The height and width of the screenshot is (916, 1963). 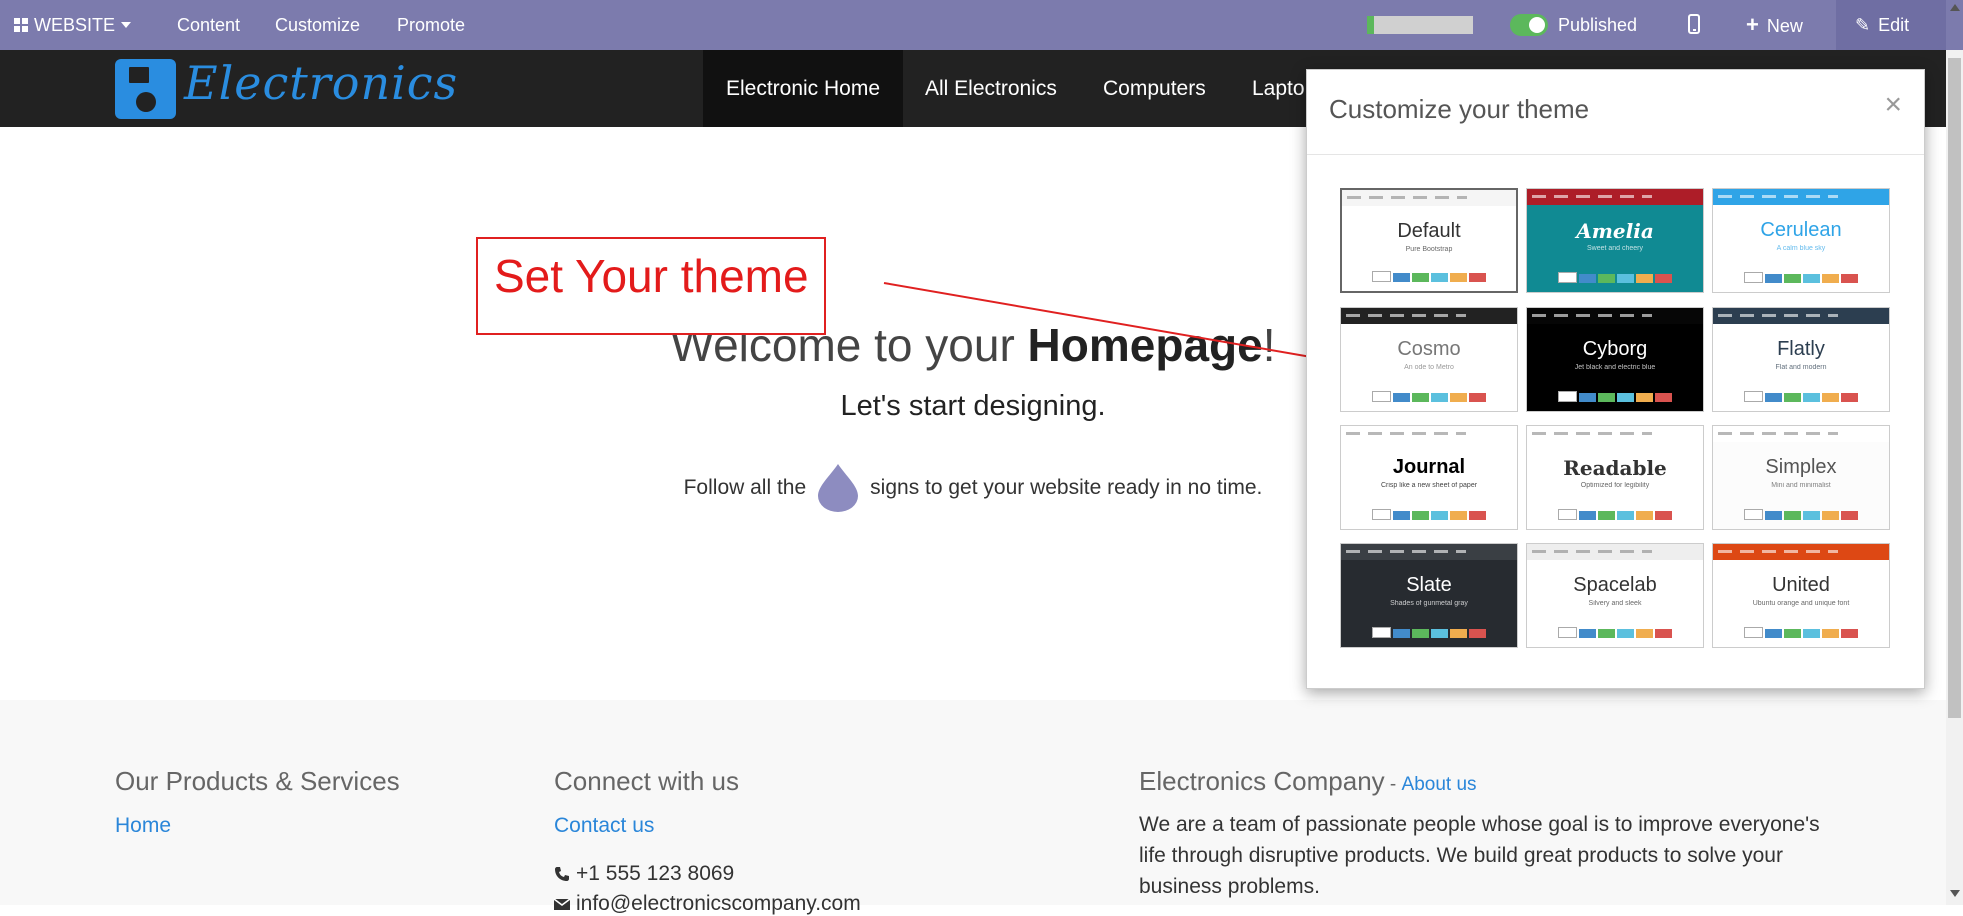 I want to click on footer-about-link: About us, so click(x=1439, y=784).